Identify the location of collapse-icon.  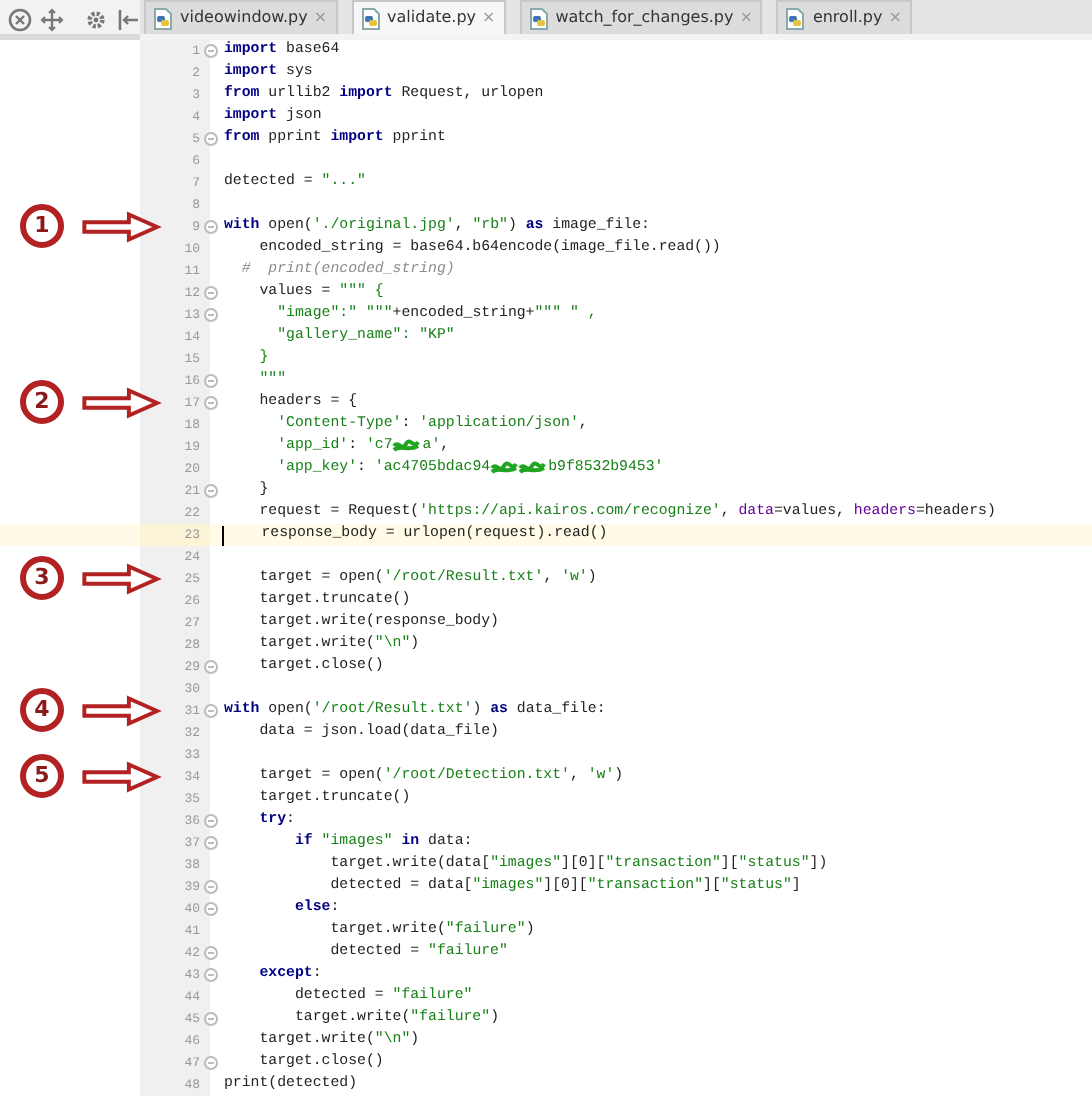
(128, 20).